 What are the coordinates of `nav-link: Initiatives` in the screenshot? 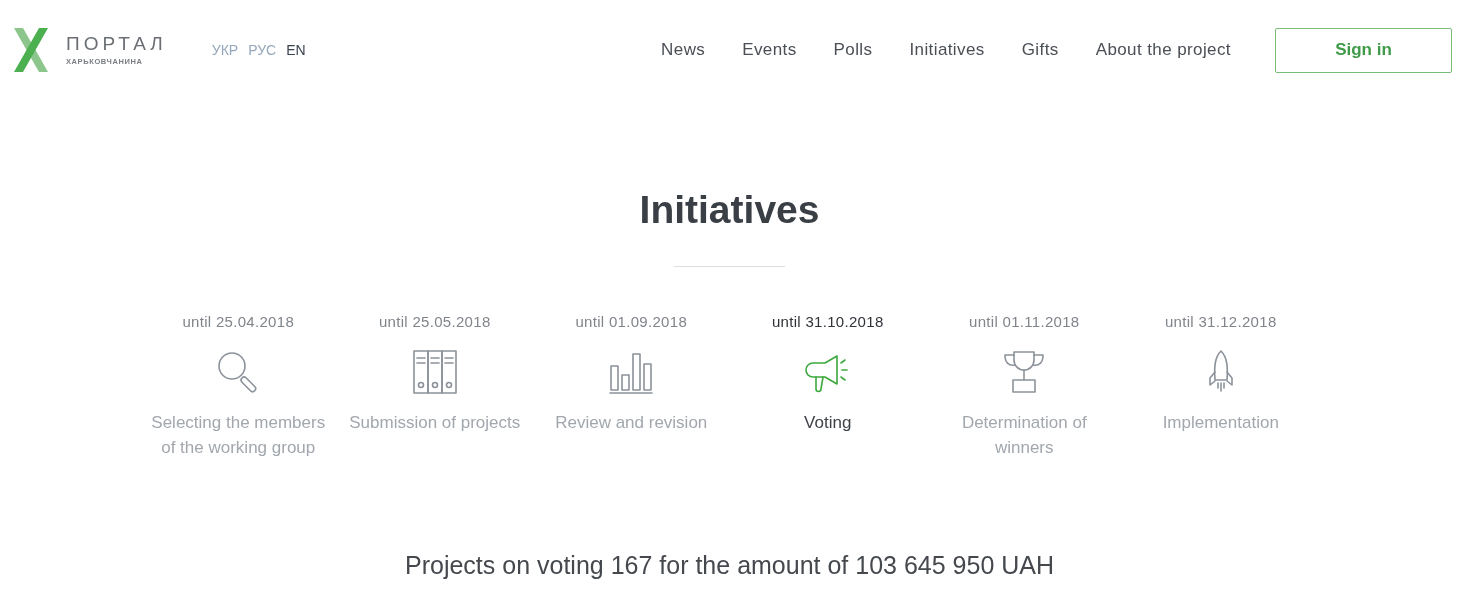 It's located at (947, 50).